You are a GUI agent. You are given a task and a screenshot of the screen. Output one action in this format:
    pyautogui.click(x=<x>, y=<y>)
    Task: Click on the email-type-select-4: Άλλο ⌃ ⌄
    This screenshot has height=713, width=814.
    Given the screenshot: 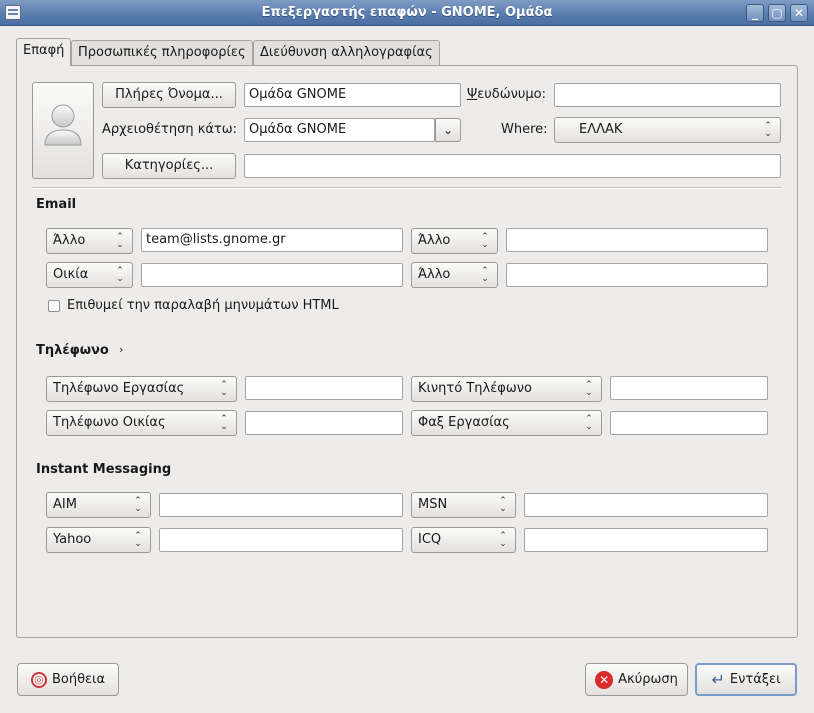 What is the action you would take?
    pyautogui.click(x=454, y=275)
    